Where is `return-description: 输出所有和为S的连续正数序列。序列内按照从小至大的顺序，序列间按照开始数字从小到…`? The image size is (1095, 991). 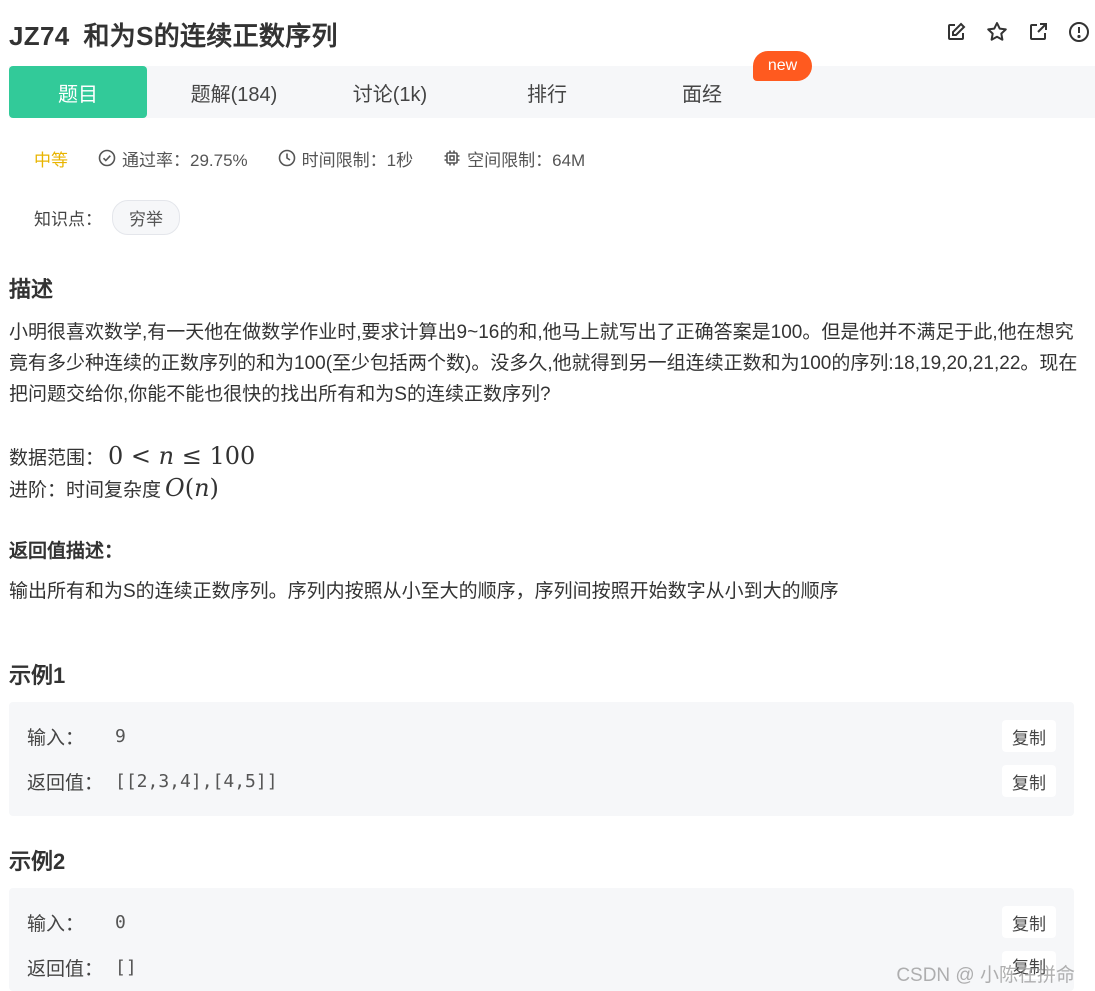 return-description: 输出所有和为S的连续正数序列。序列内按照从小至大的顺序，序列间按照开始数字从小到… is located at coordinates (424, 591).